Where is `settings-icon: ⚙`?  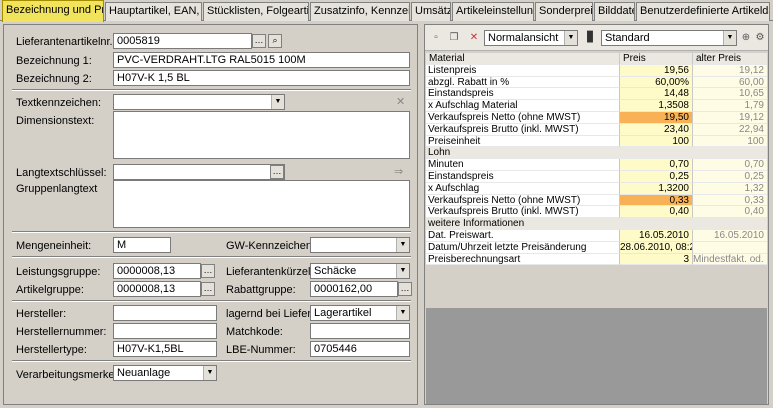 settings-icon: ⚙ is located at coordinates (760, 38).